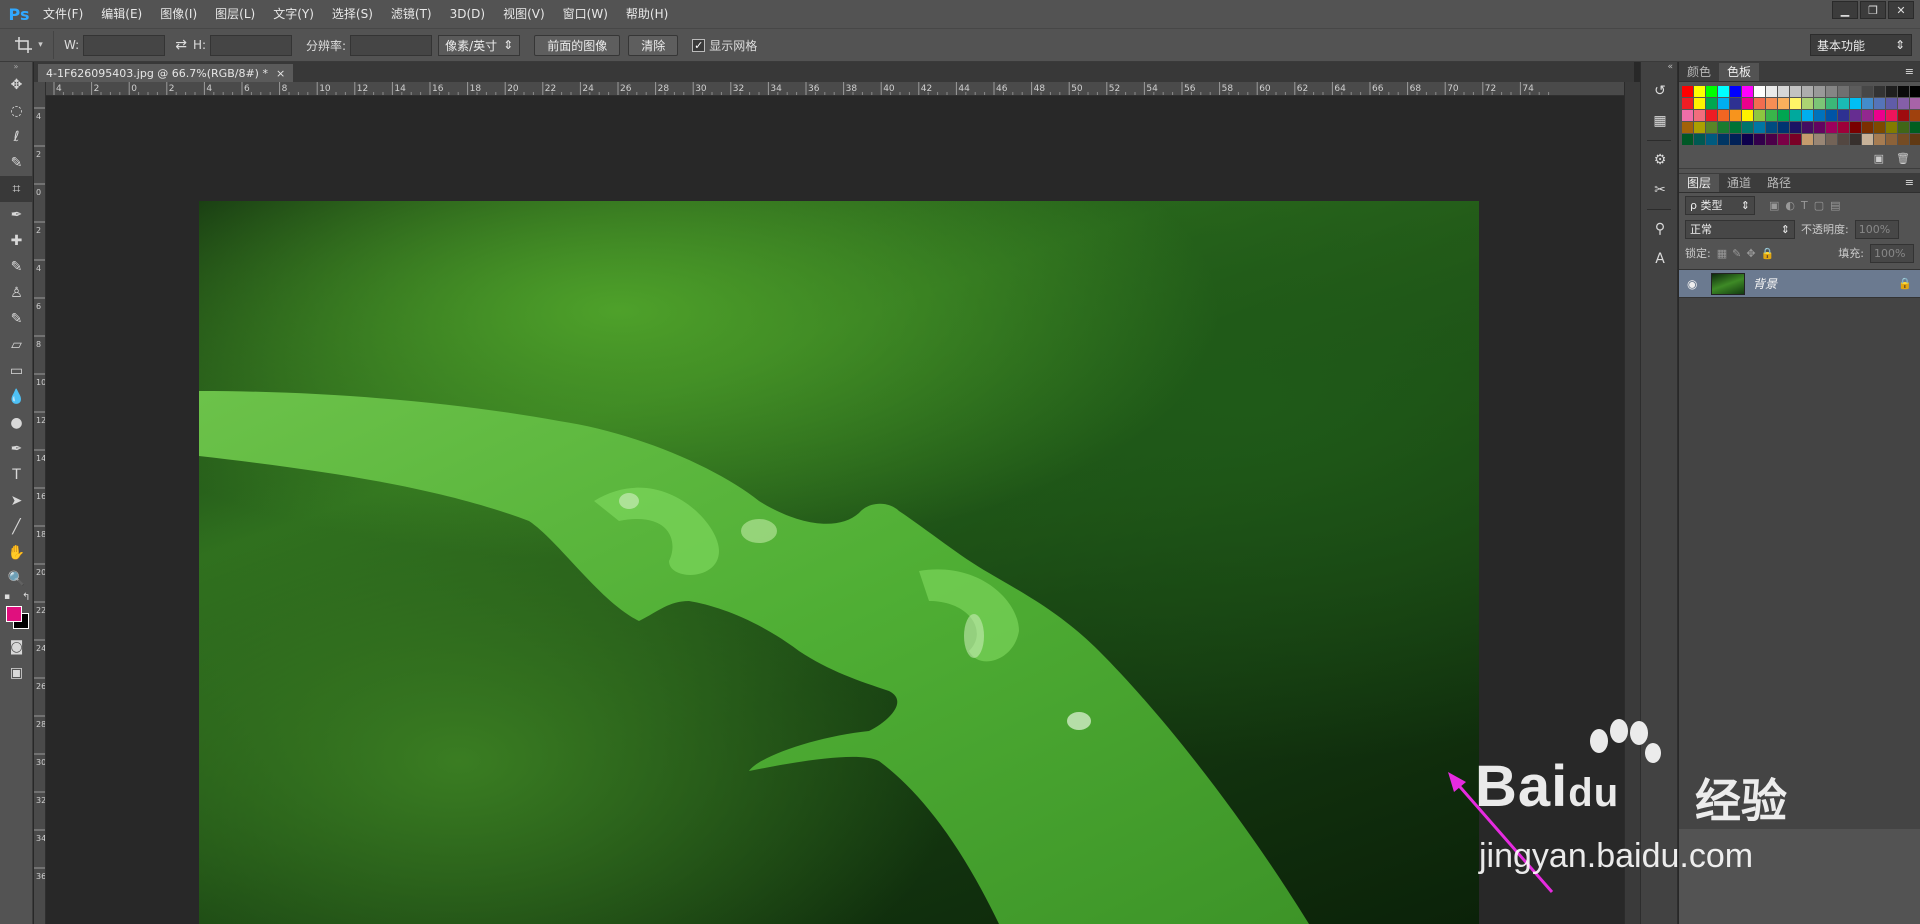  What do you see at coordinates (16, 501) in the screenshot?
I see `path-select-icon: ➤` at bounding box center [16, 501].